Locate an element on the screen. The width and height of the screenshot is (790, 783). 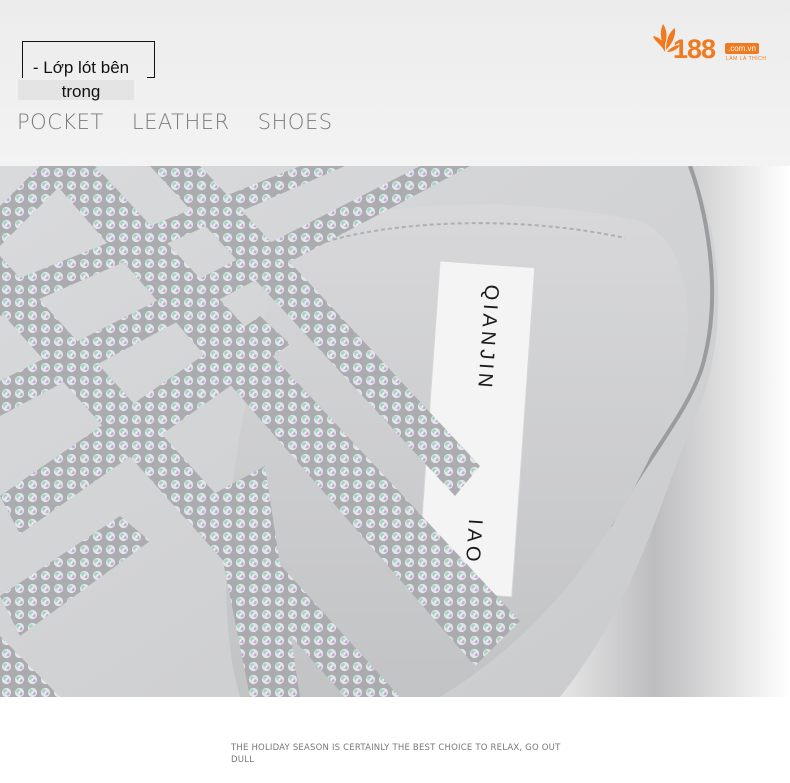
subtitle-word-pocket: POCKET is located at coordinates (60, 122).